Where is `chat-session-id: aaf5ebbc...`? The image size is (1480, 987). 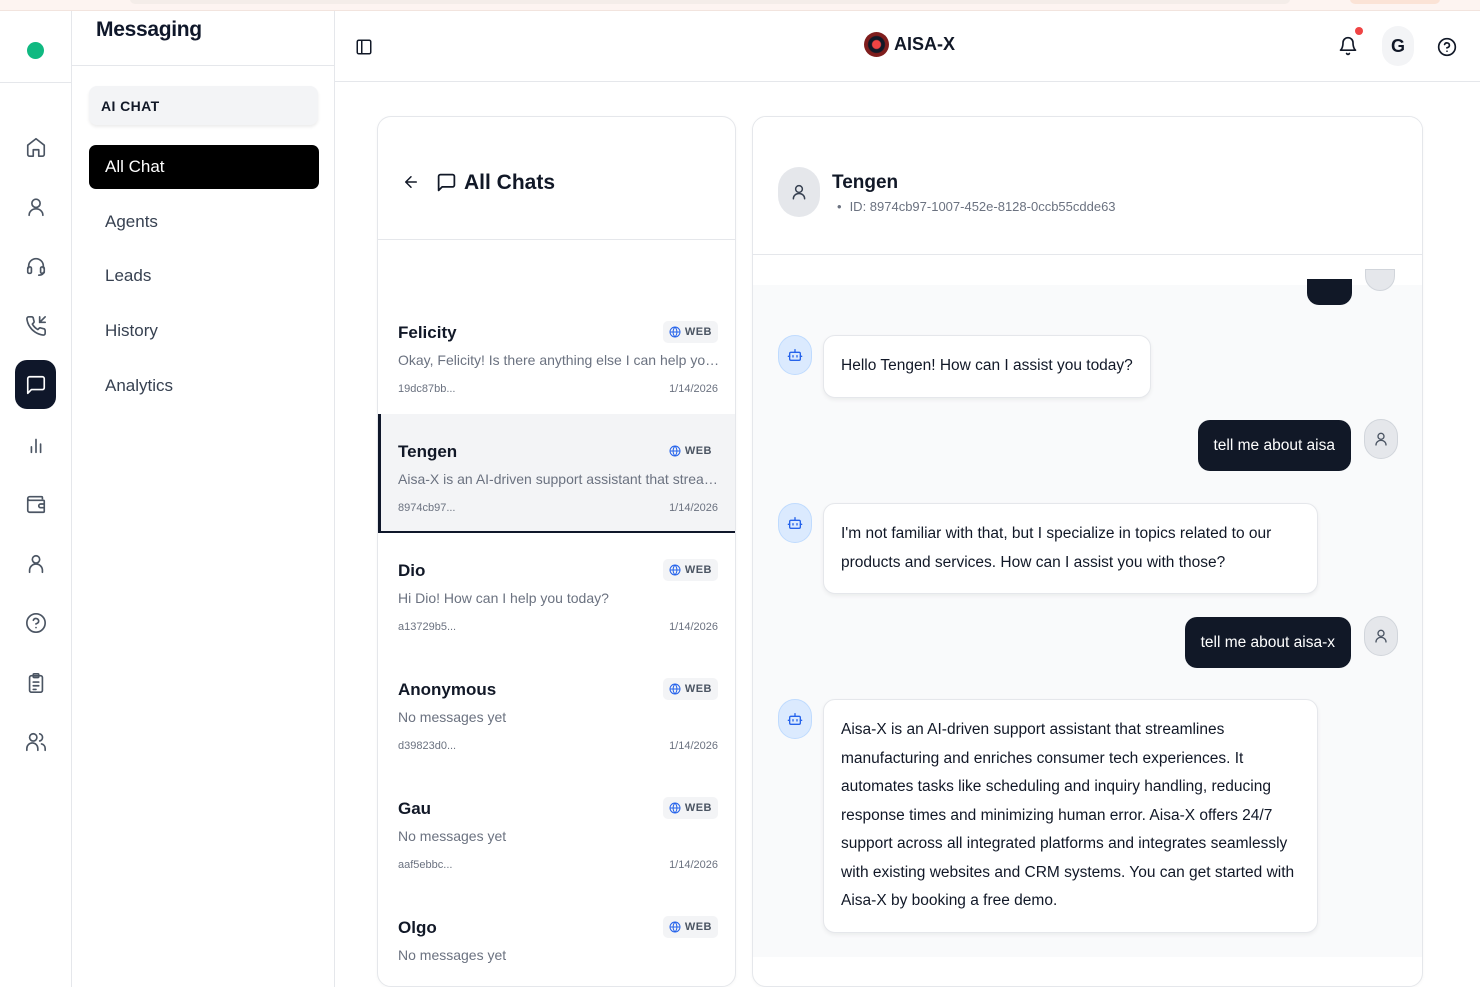 chat-session-id: aaf5ebbc... is located at coordinates (425, 865).